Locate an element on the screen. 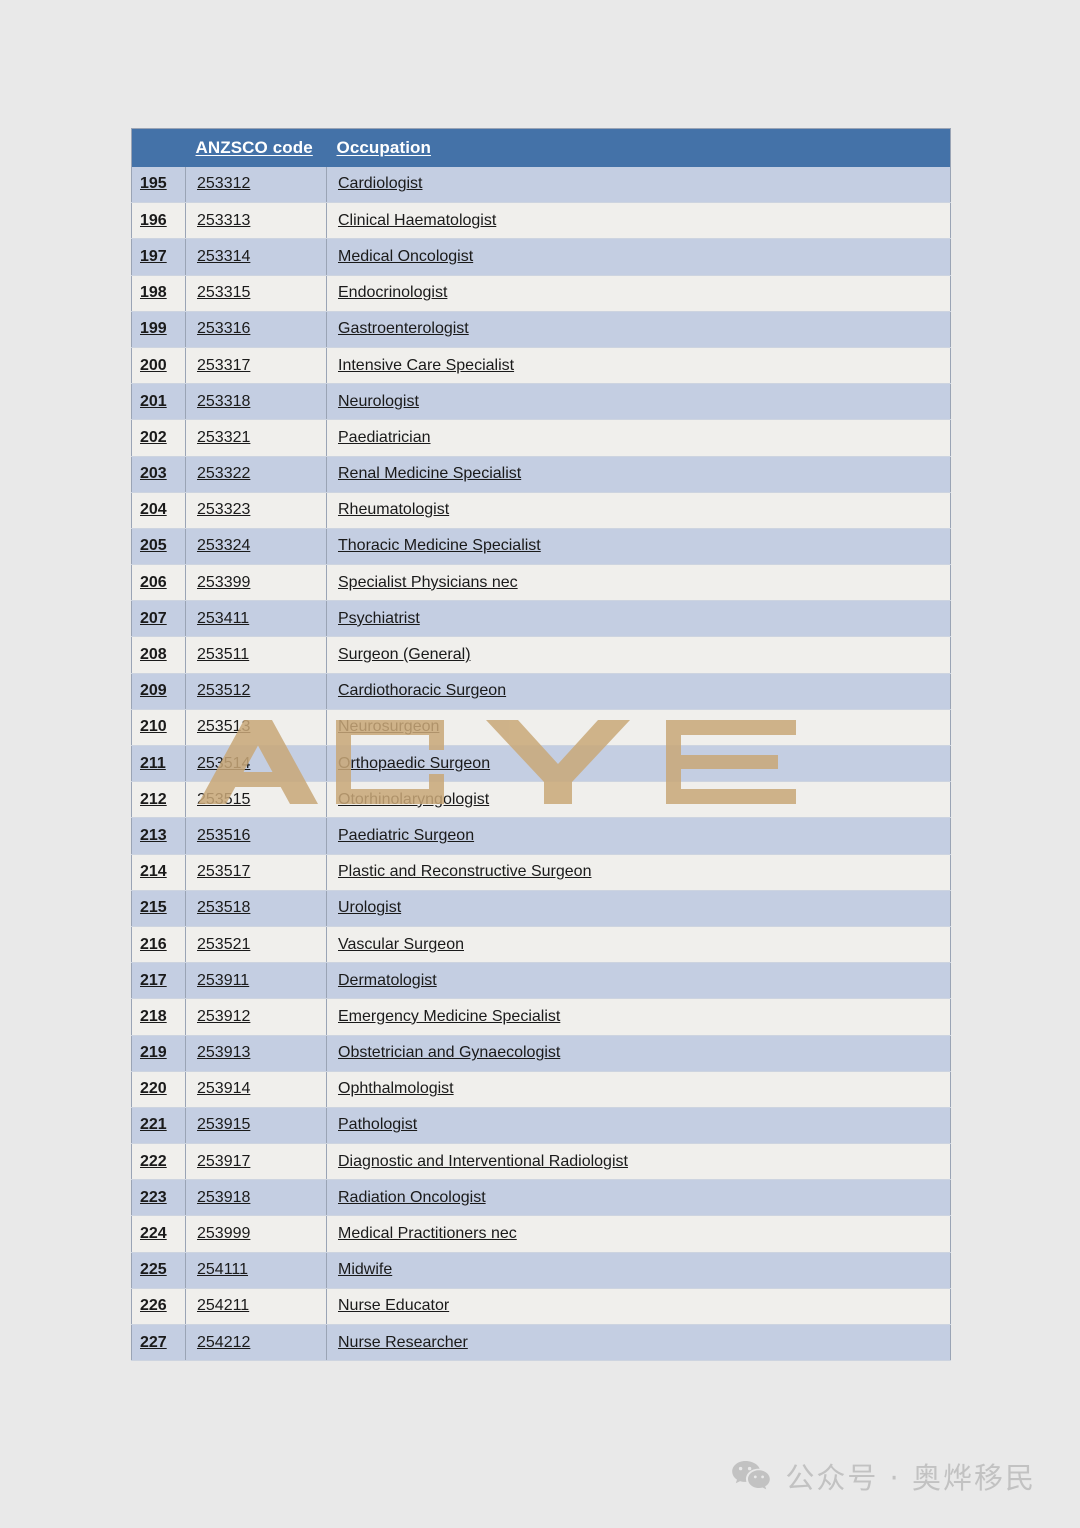 This screenshot has width=1080, height=1528. table-row: 225 254111 Midwife is located at coordinates (541, 1270).